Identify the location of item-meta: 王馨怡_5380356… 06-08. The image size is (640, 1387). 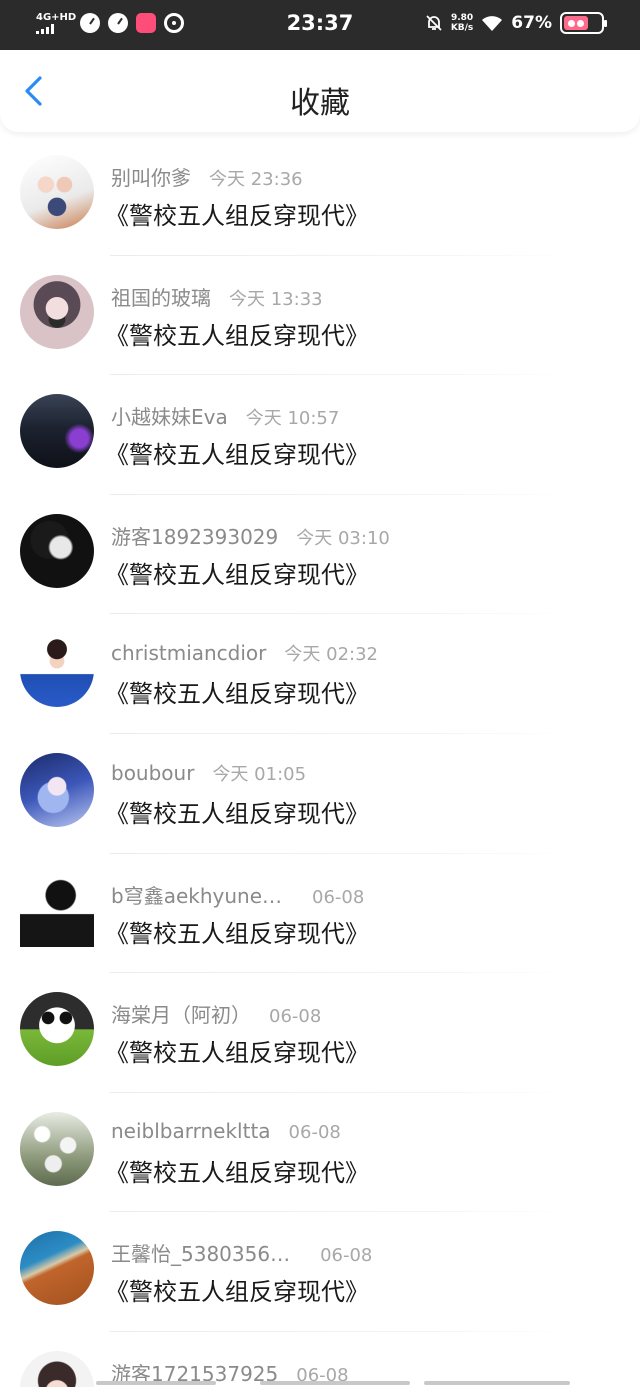
(241, 1252).